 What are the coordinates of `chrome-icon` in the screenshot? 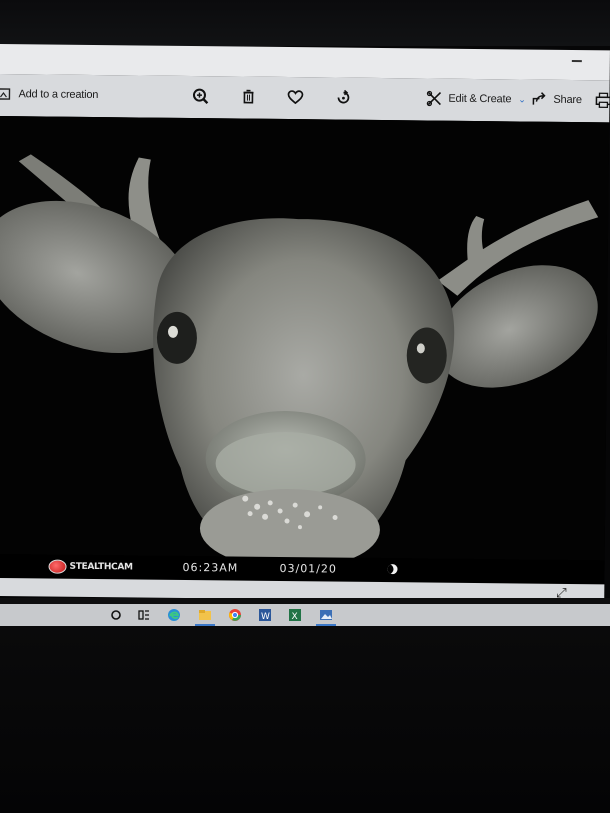 It's located at (235, 615).